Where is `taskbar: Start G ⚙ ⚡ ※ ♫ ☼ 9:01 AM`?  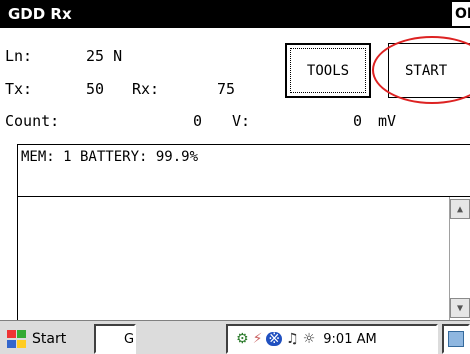
taskbar: Start G ⚙ ⚡ ※ ♫ ☼ 9:01 AM is located at coordinates (235, 337).